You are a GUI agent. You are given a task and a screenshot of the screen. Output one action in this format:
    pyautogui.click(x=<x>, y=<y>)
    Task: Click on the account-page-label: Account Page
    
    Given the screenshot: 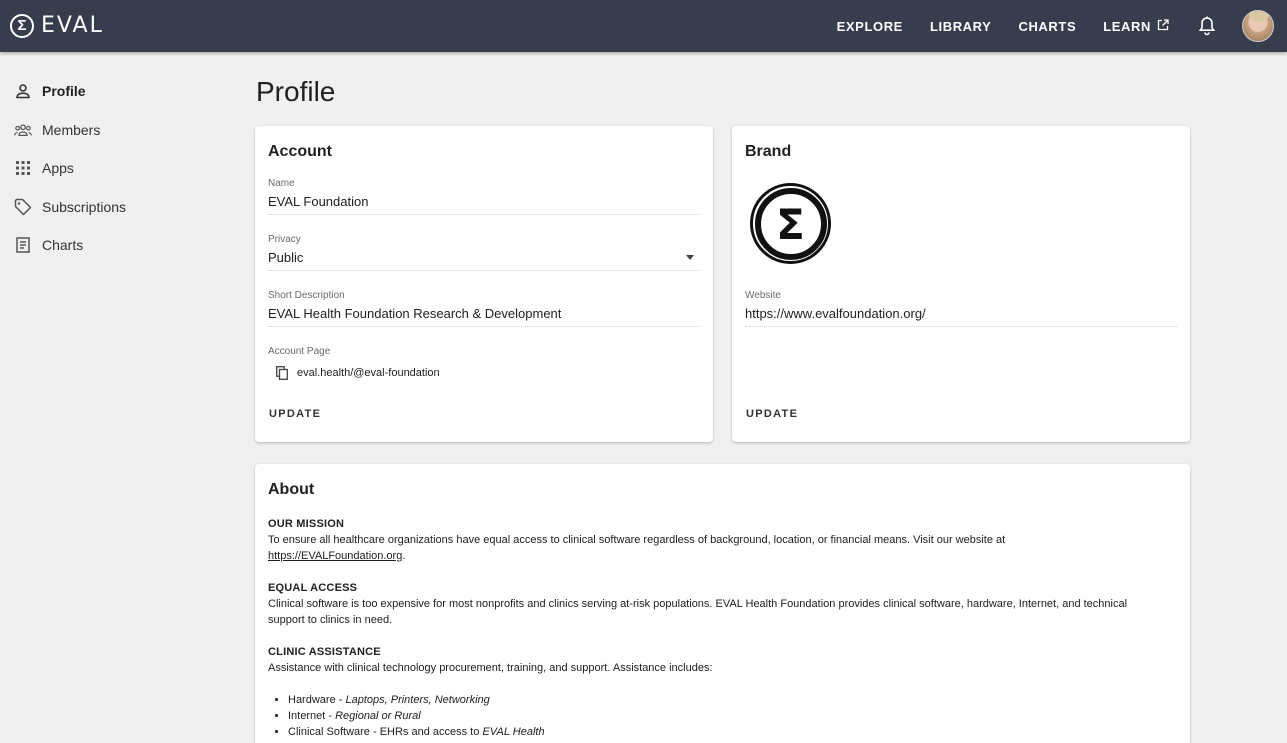 What is the action you would take?
    pyautogui.click(x=299, y=351)
    